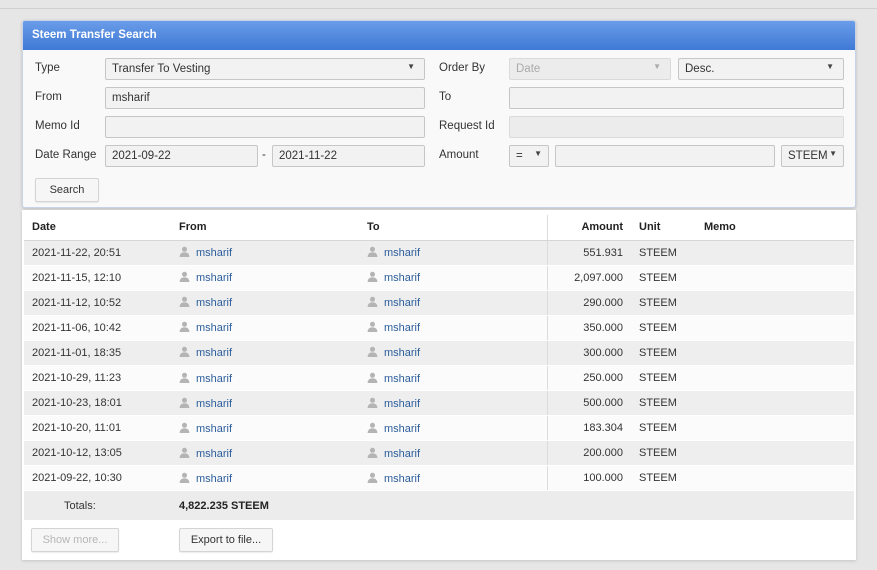  Describe the element at coordinates (97, 506) in the screenshot. I see `totals-label: Totals:` at that location.